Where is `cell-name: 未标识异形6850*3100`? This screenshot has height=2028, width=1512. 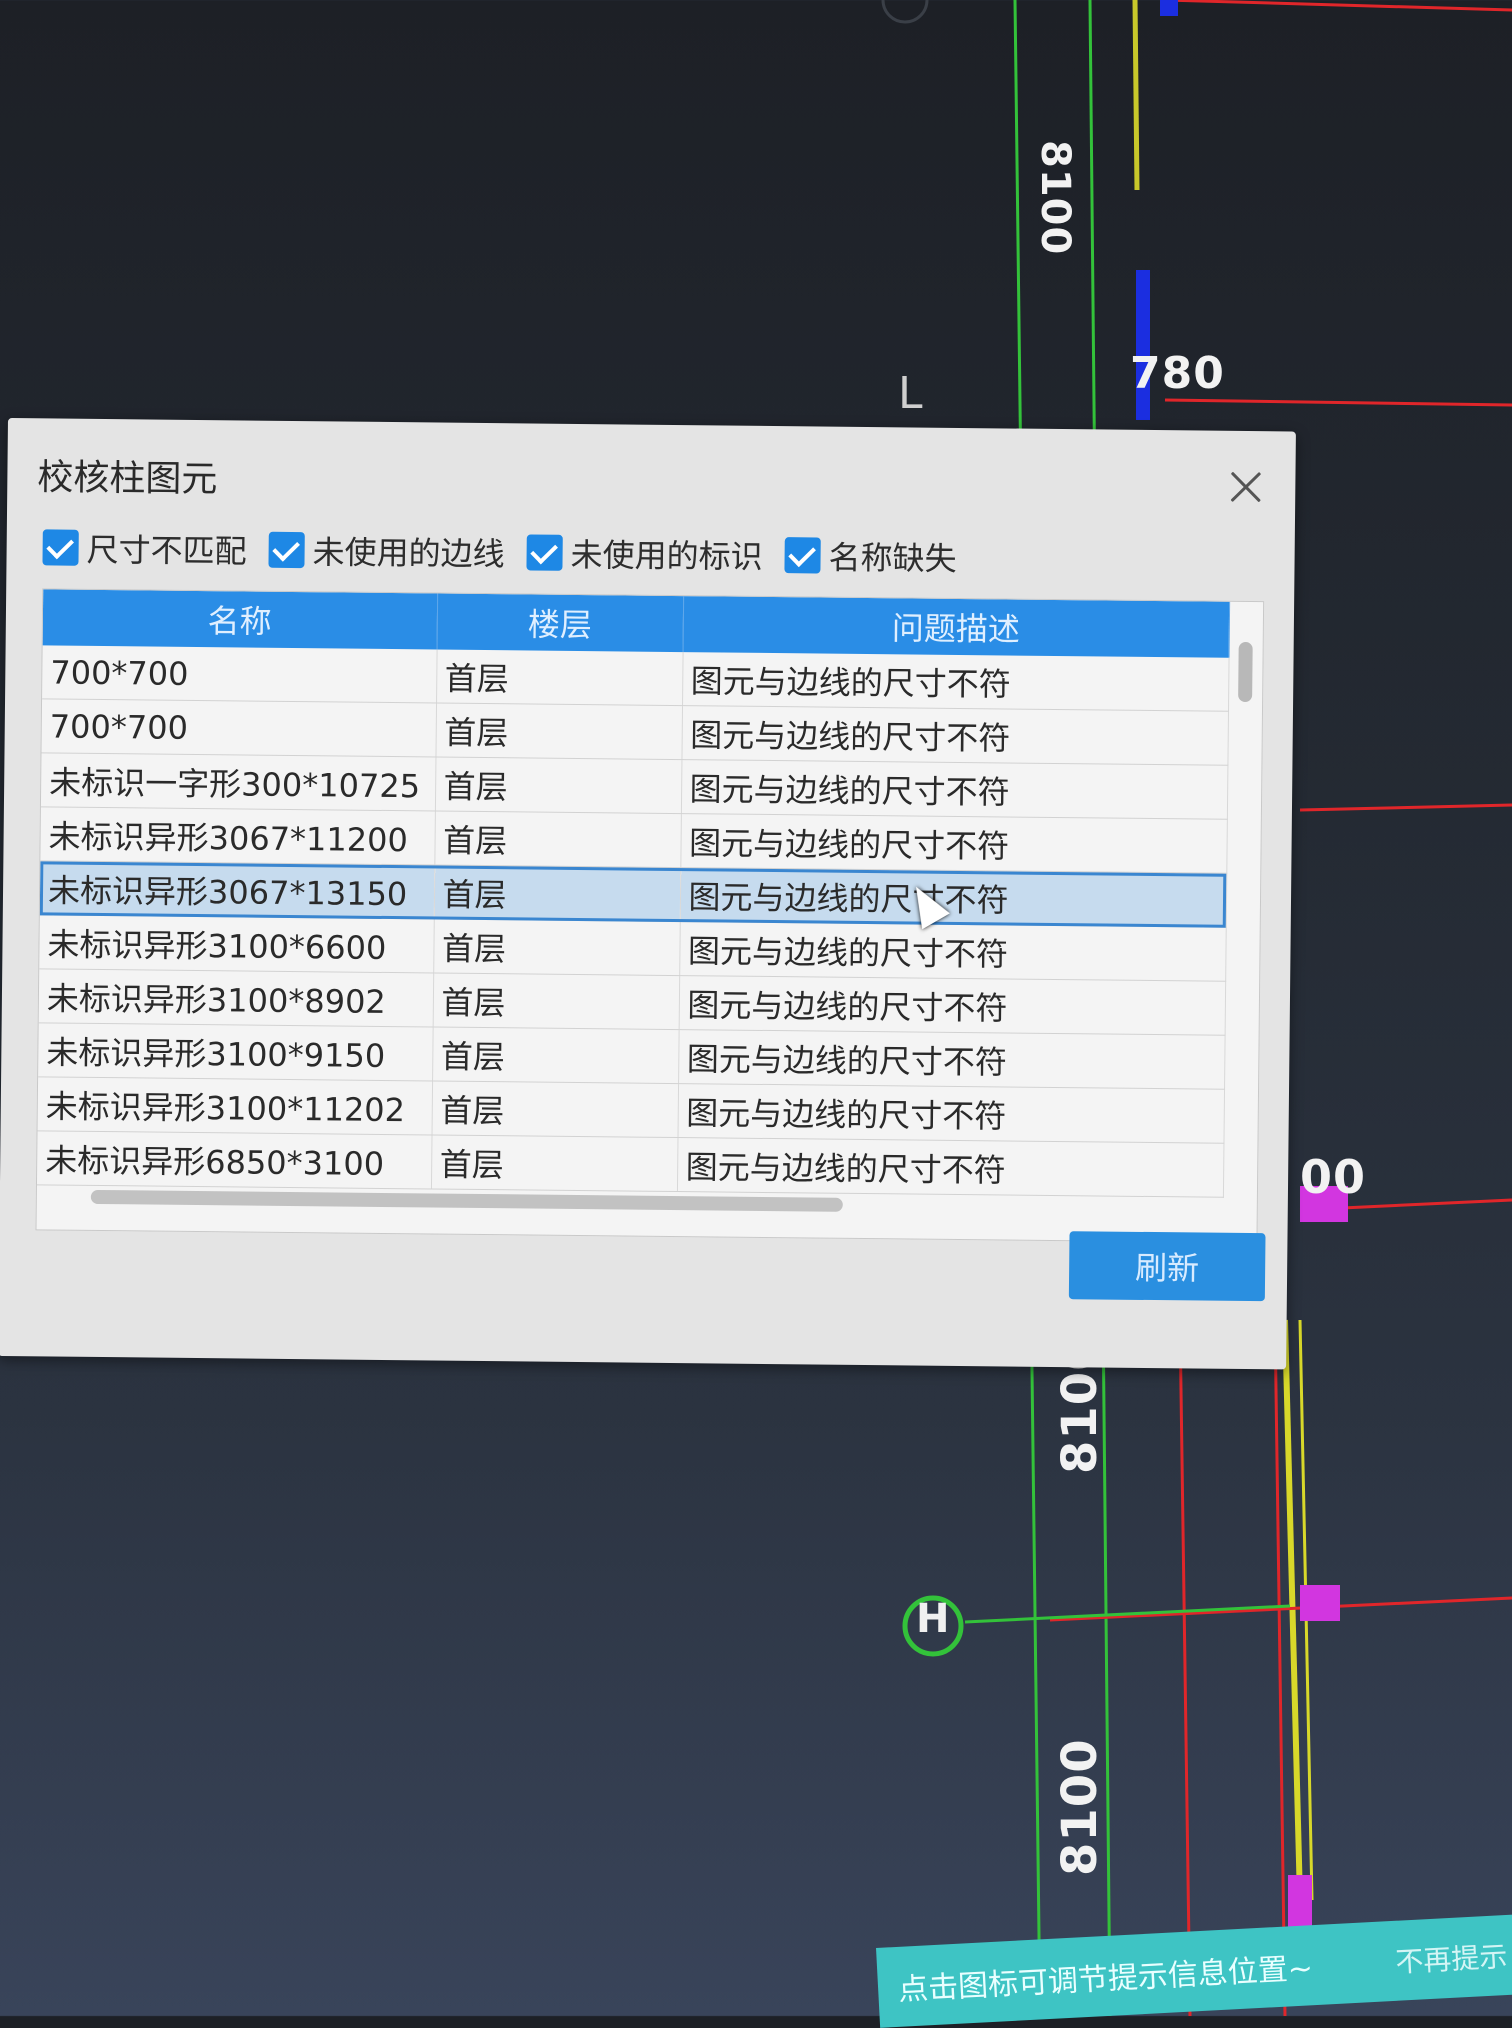 cell-name: 未标识异形6850*3100 is located at coordinates (234, 1159).